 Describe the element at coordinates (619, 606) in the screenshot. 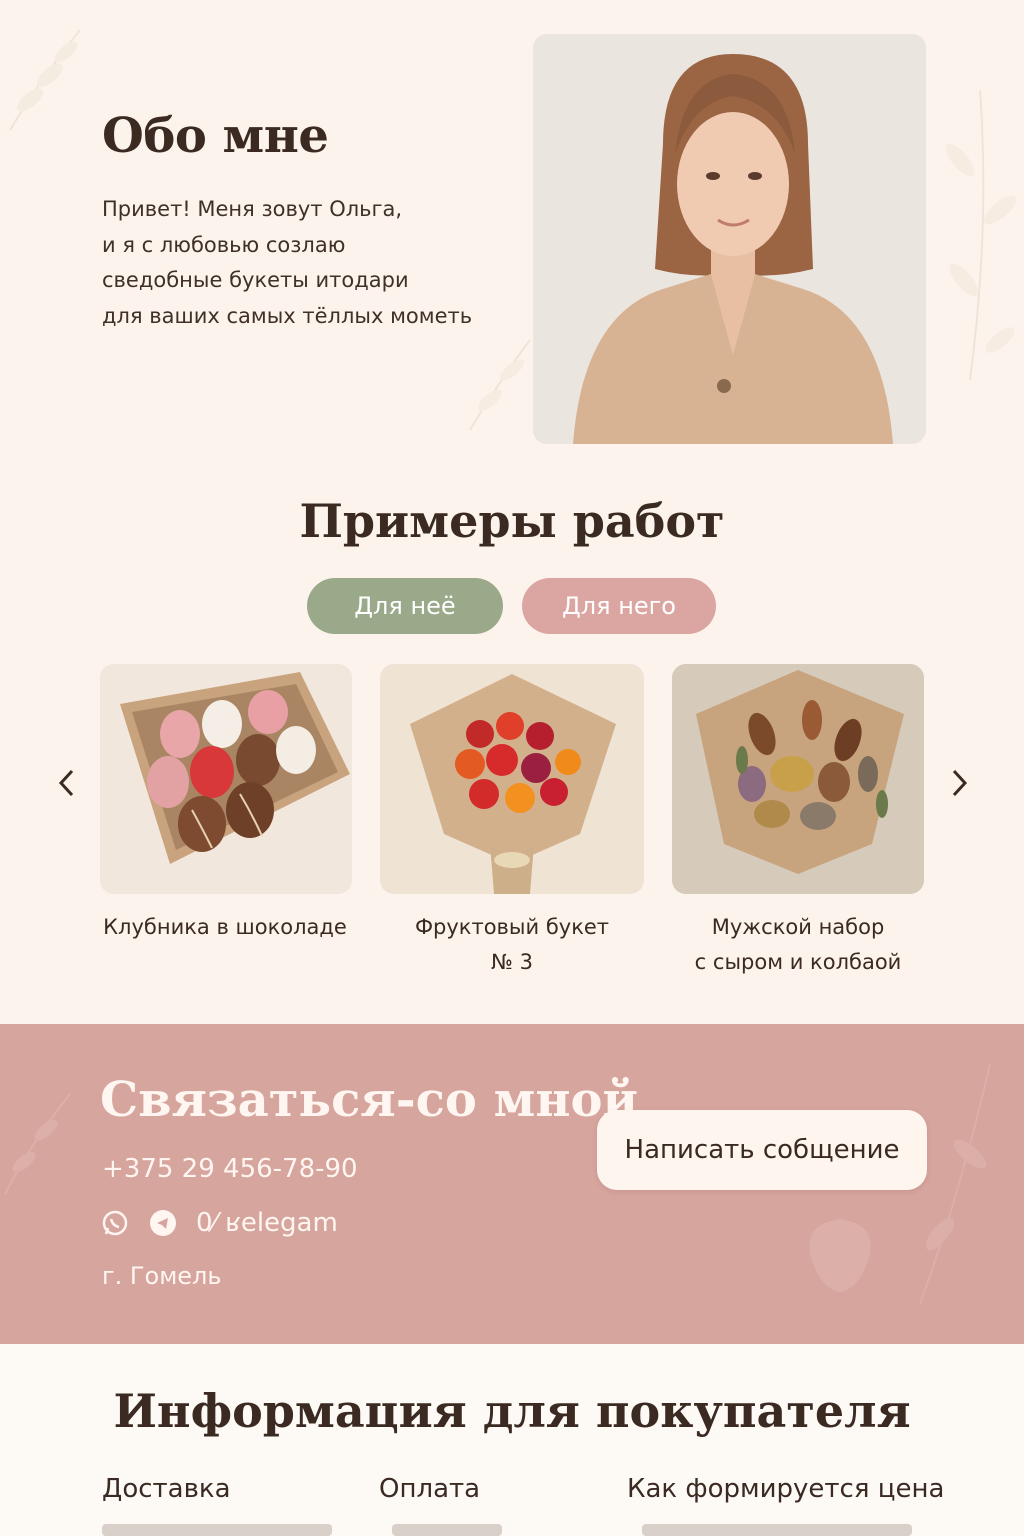

I see `tab-for-him: Для него` at that location.